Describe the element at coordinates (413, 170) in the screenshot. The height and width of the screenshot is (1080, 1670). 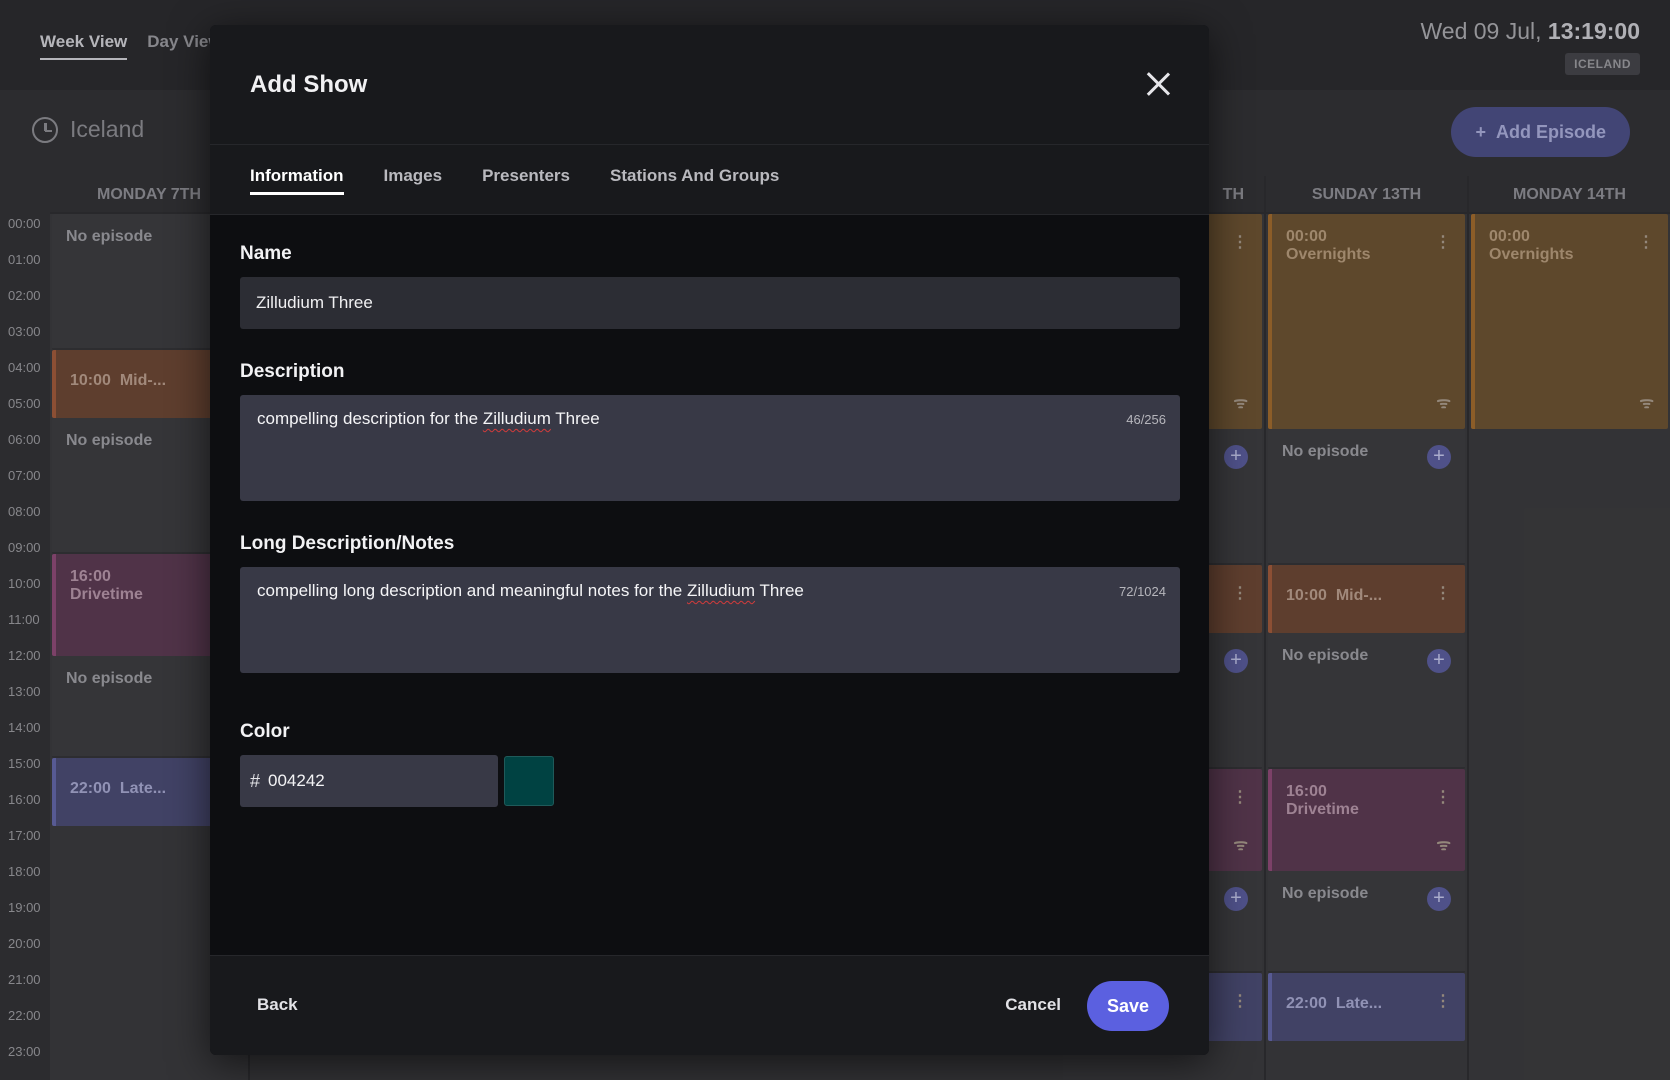
I see `tab-images: Images` at that location.